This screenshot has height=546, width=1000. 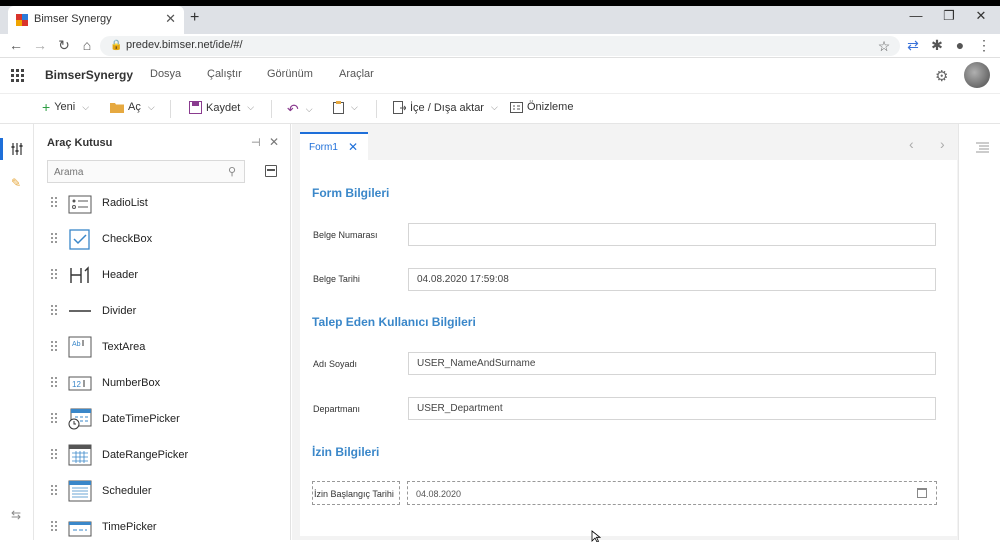 I want to click on tool-daterangepicker: DateRangePicker, so click(x=160, y=456).